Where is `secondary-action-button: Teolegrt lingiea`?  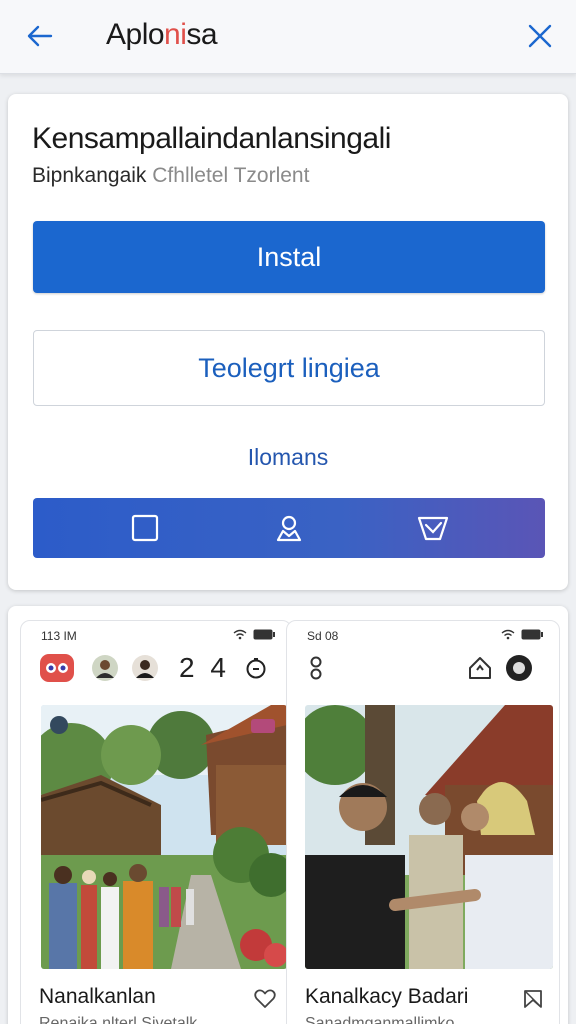 secondary-action-button: Teolegrt lingiea is located at coordinates (289, 368).